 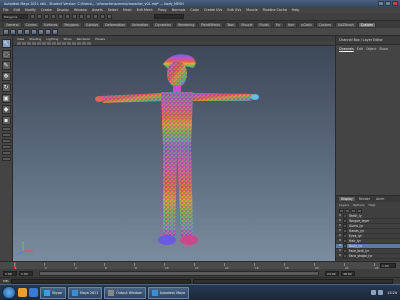 I want to click on menu-item: Muscle, so click(x=251, y=10).